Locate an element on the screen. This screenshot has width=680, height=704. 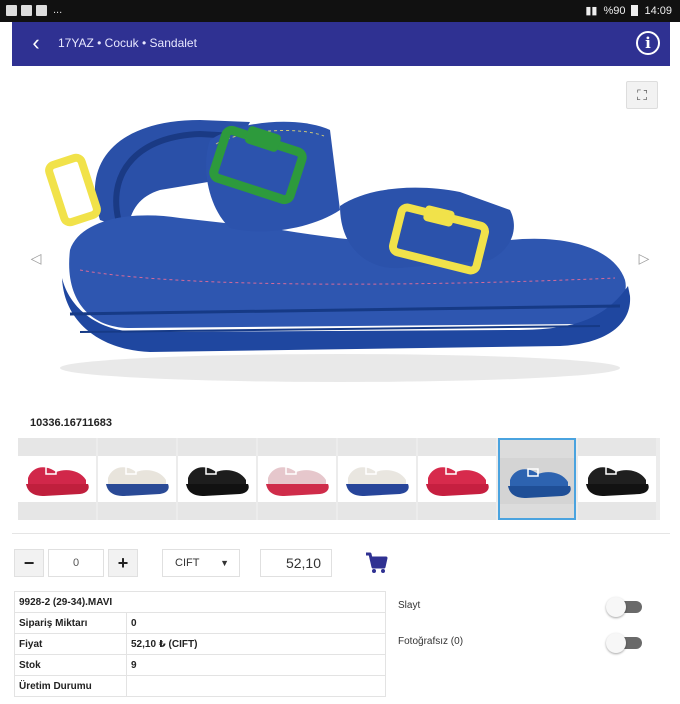
price-field: 52,10 is located at coordinates (296, 563).